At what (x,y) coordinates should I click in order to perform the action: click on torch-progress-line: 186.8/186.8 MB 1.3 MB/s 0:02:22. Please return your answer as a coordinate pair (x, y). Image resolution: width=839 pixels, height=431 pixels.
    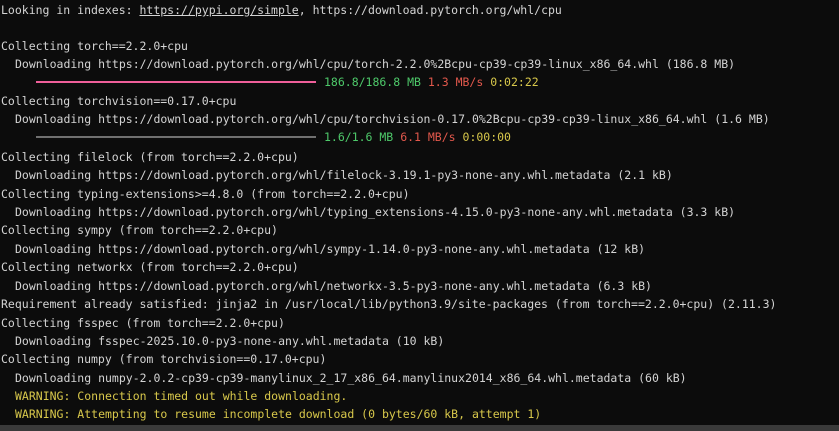
    Looking at the image, I should click on (287, 82).